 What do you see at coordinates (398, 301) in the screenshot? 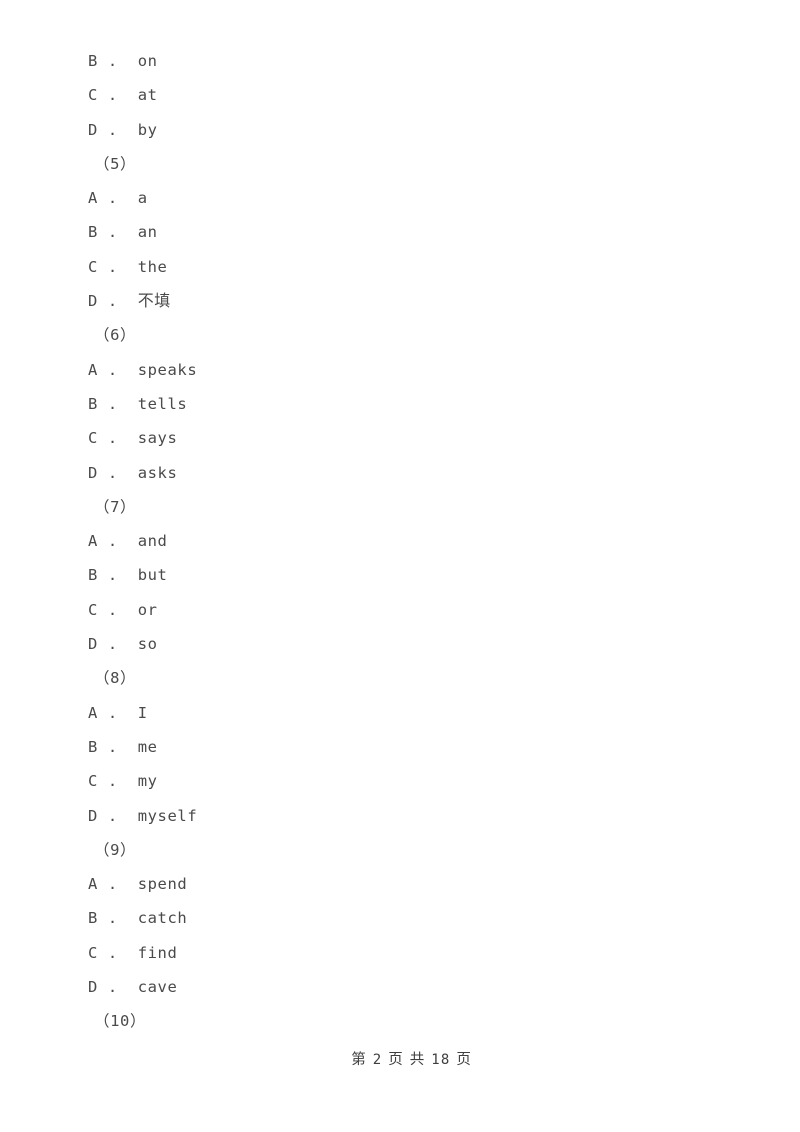
I see `answer-option: D . 不填` at bounding box center [398, 301].